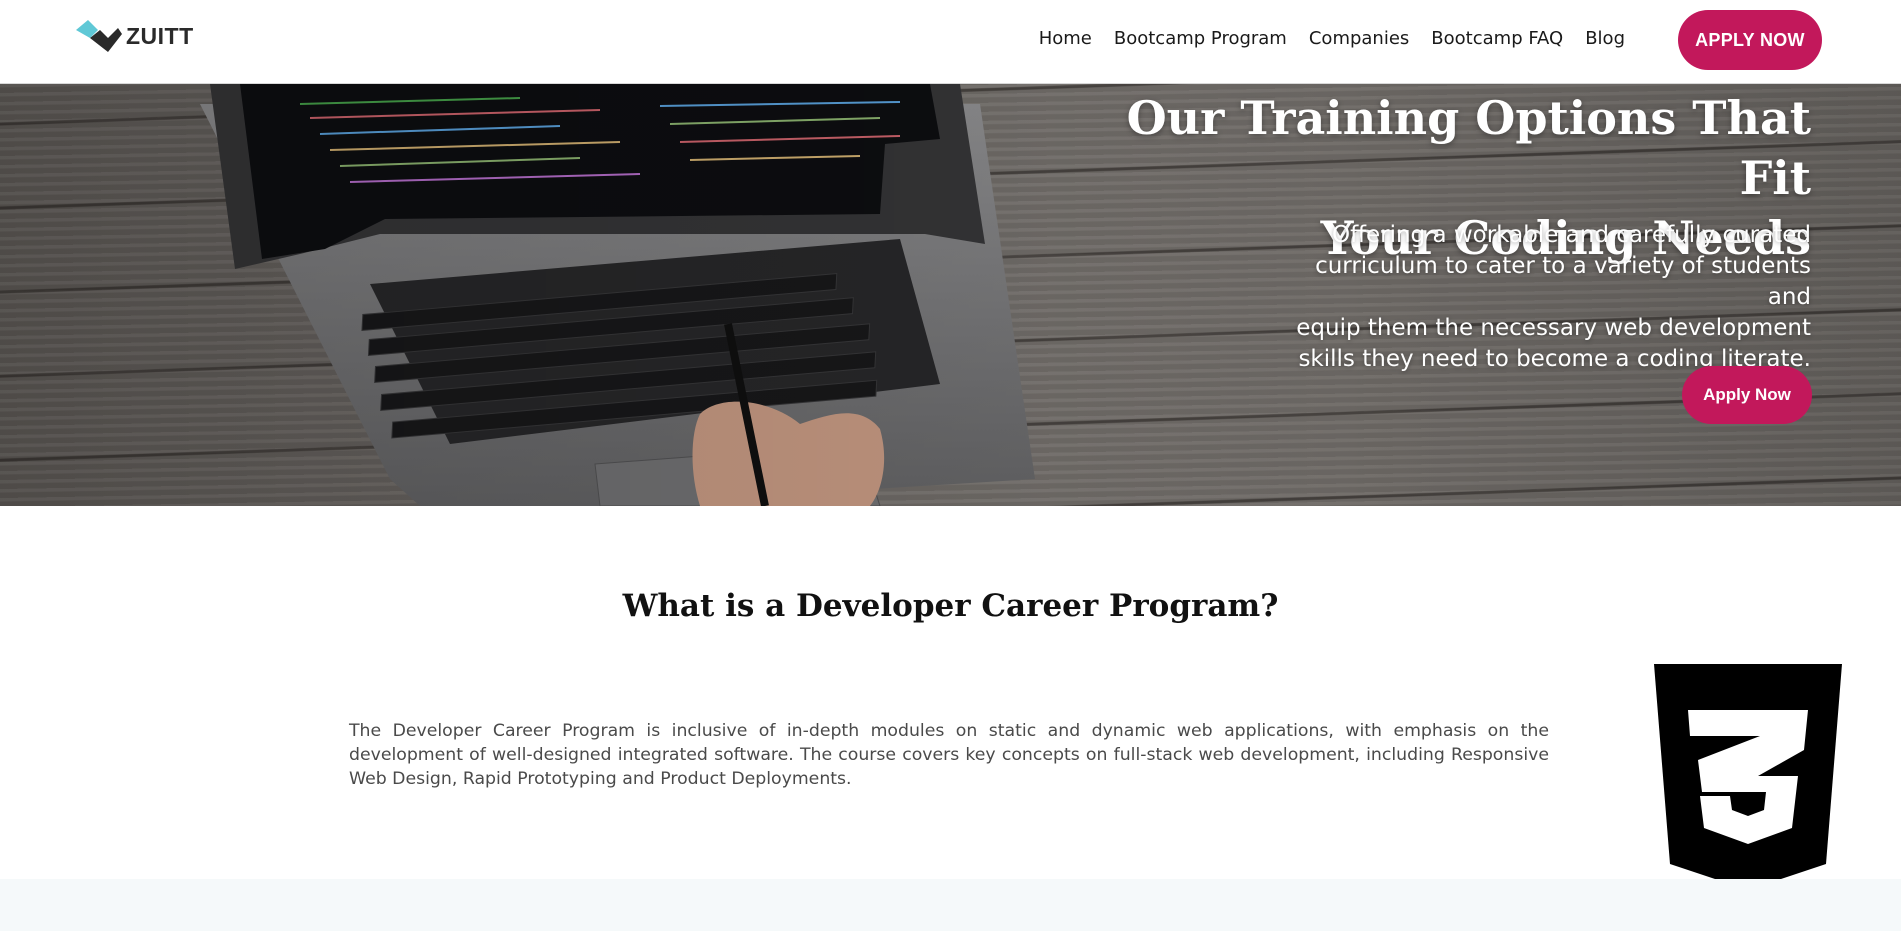 Image resolution: width=1901 pixels, height=931 pixels. I want to click on nav-link-bootcamp-program: Bootcamp Program, so click(1200, 39).